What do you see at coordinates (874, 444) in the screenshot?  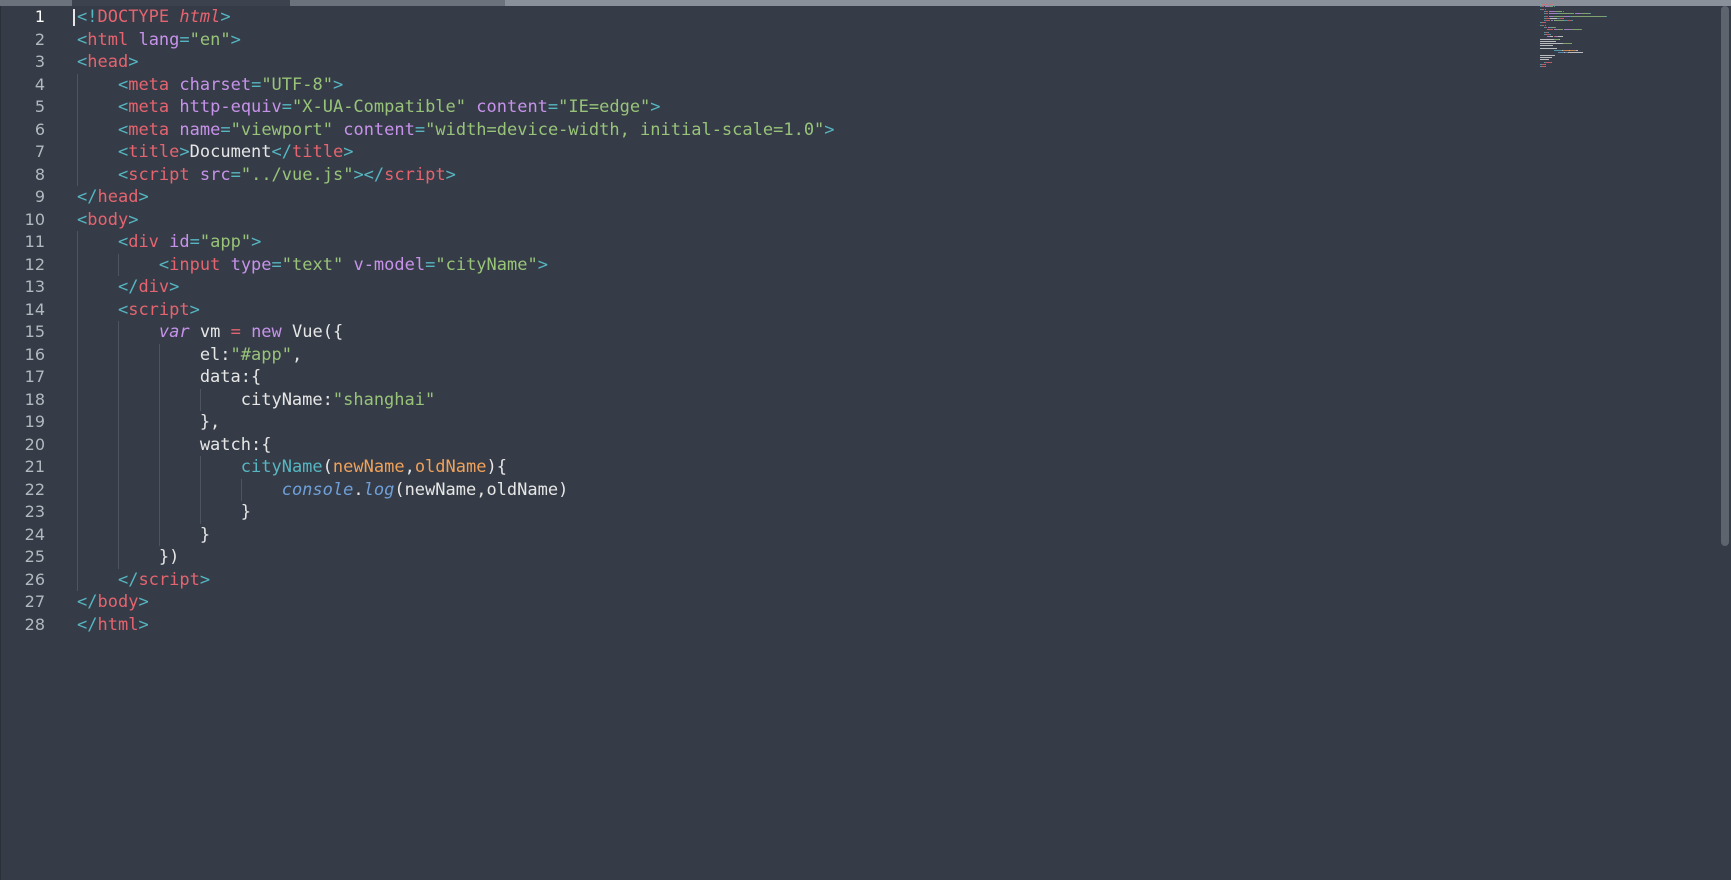 I see `code-line: watch:{` at bounding box center [874, 444].